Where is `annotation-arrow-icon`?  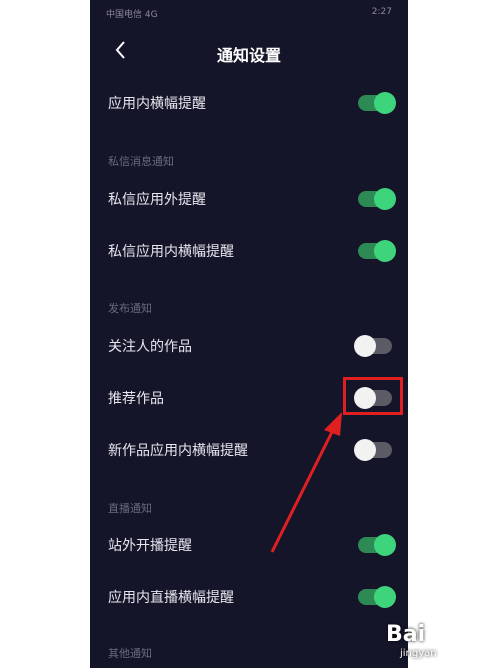
annotation-arrow-icon is located at coordinates (306, 482).